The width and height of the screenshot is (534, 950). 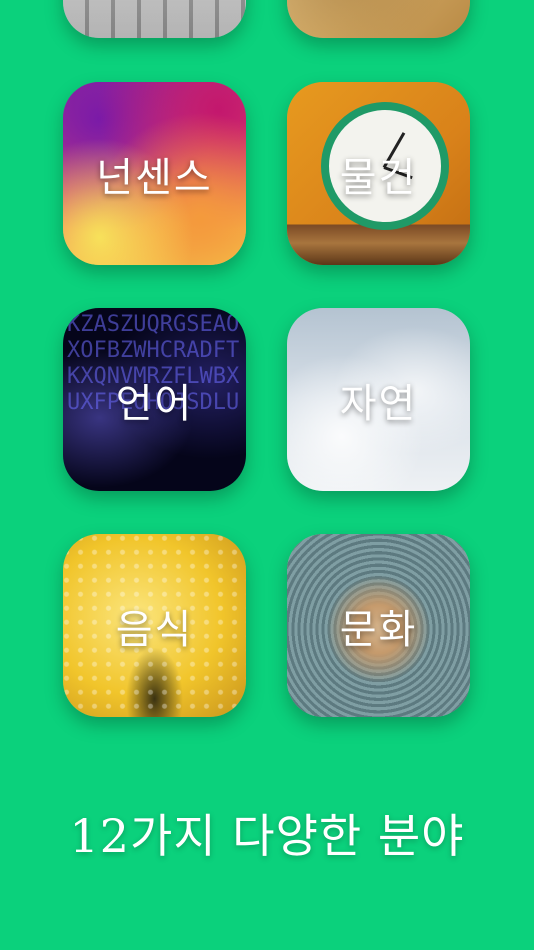 I want to click on category-label: 자연, so click(x=378, y=403).